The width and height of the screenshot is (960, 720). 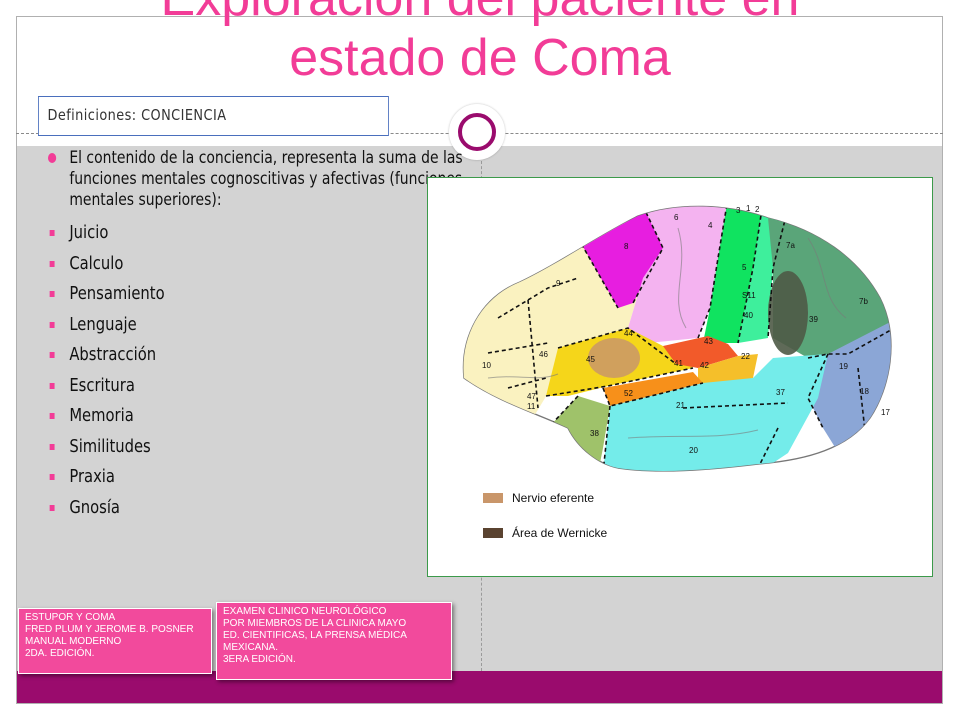 What do you see at coordinates (315, 623) in the screenshot?
I see `reference-line: POR MIEMBROS DE LA CLINICA MAYO` at bounding box center [315, 623].